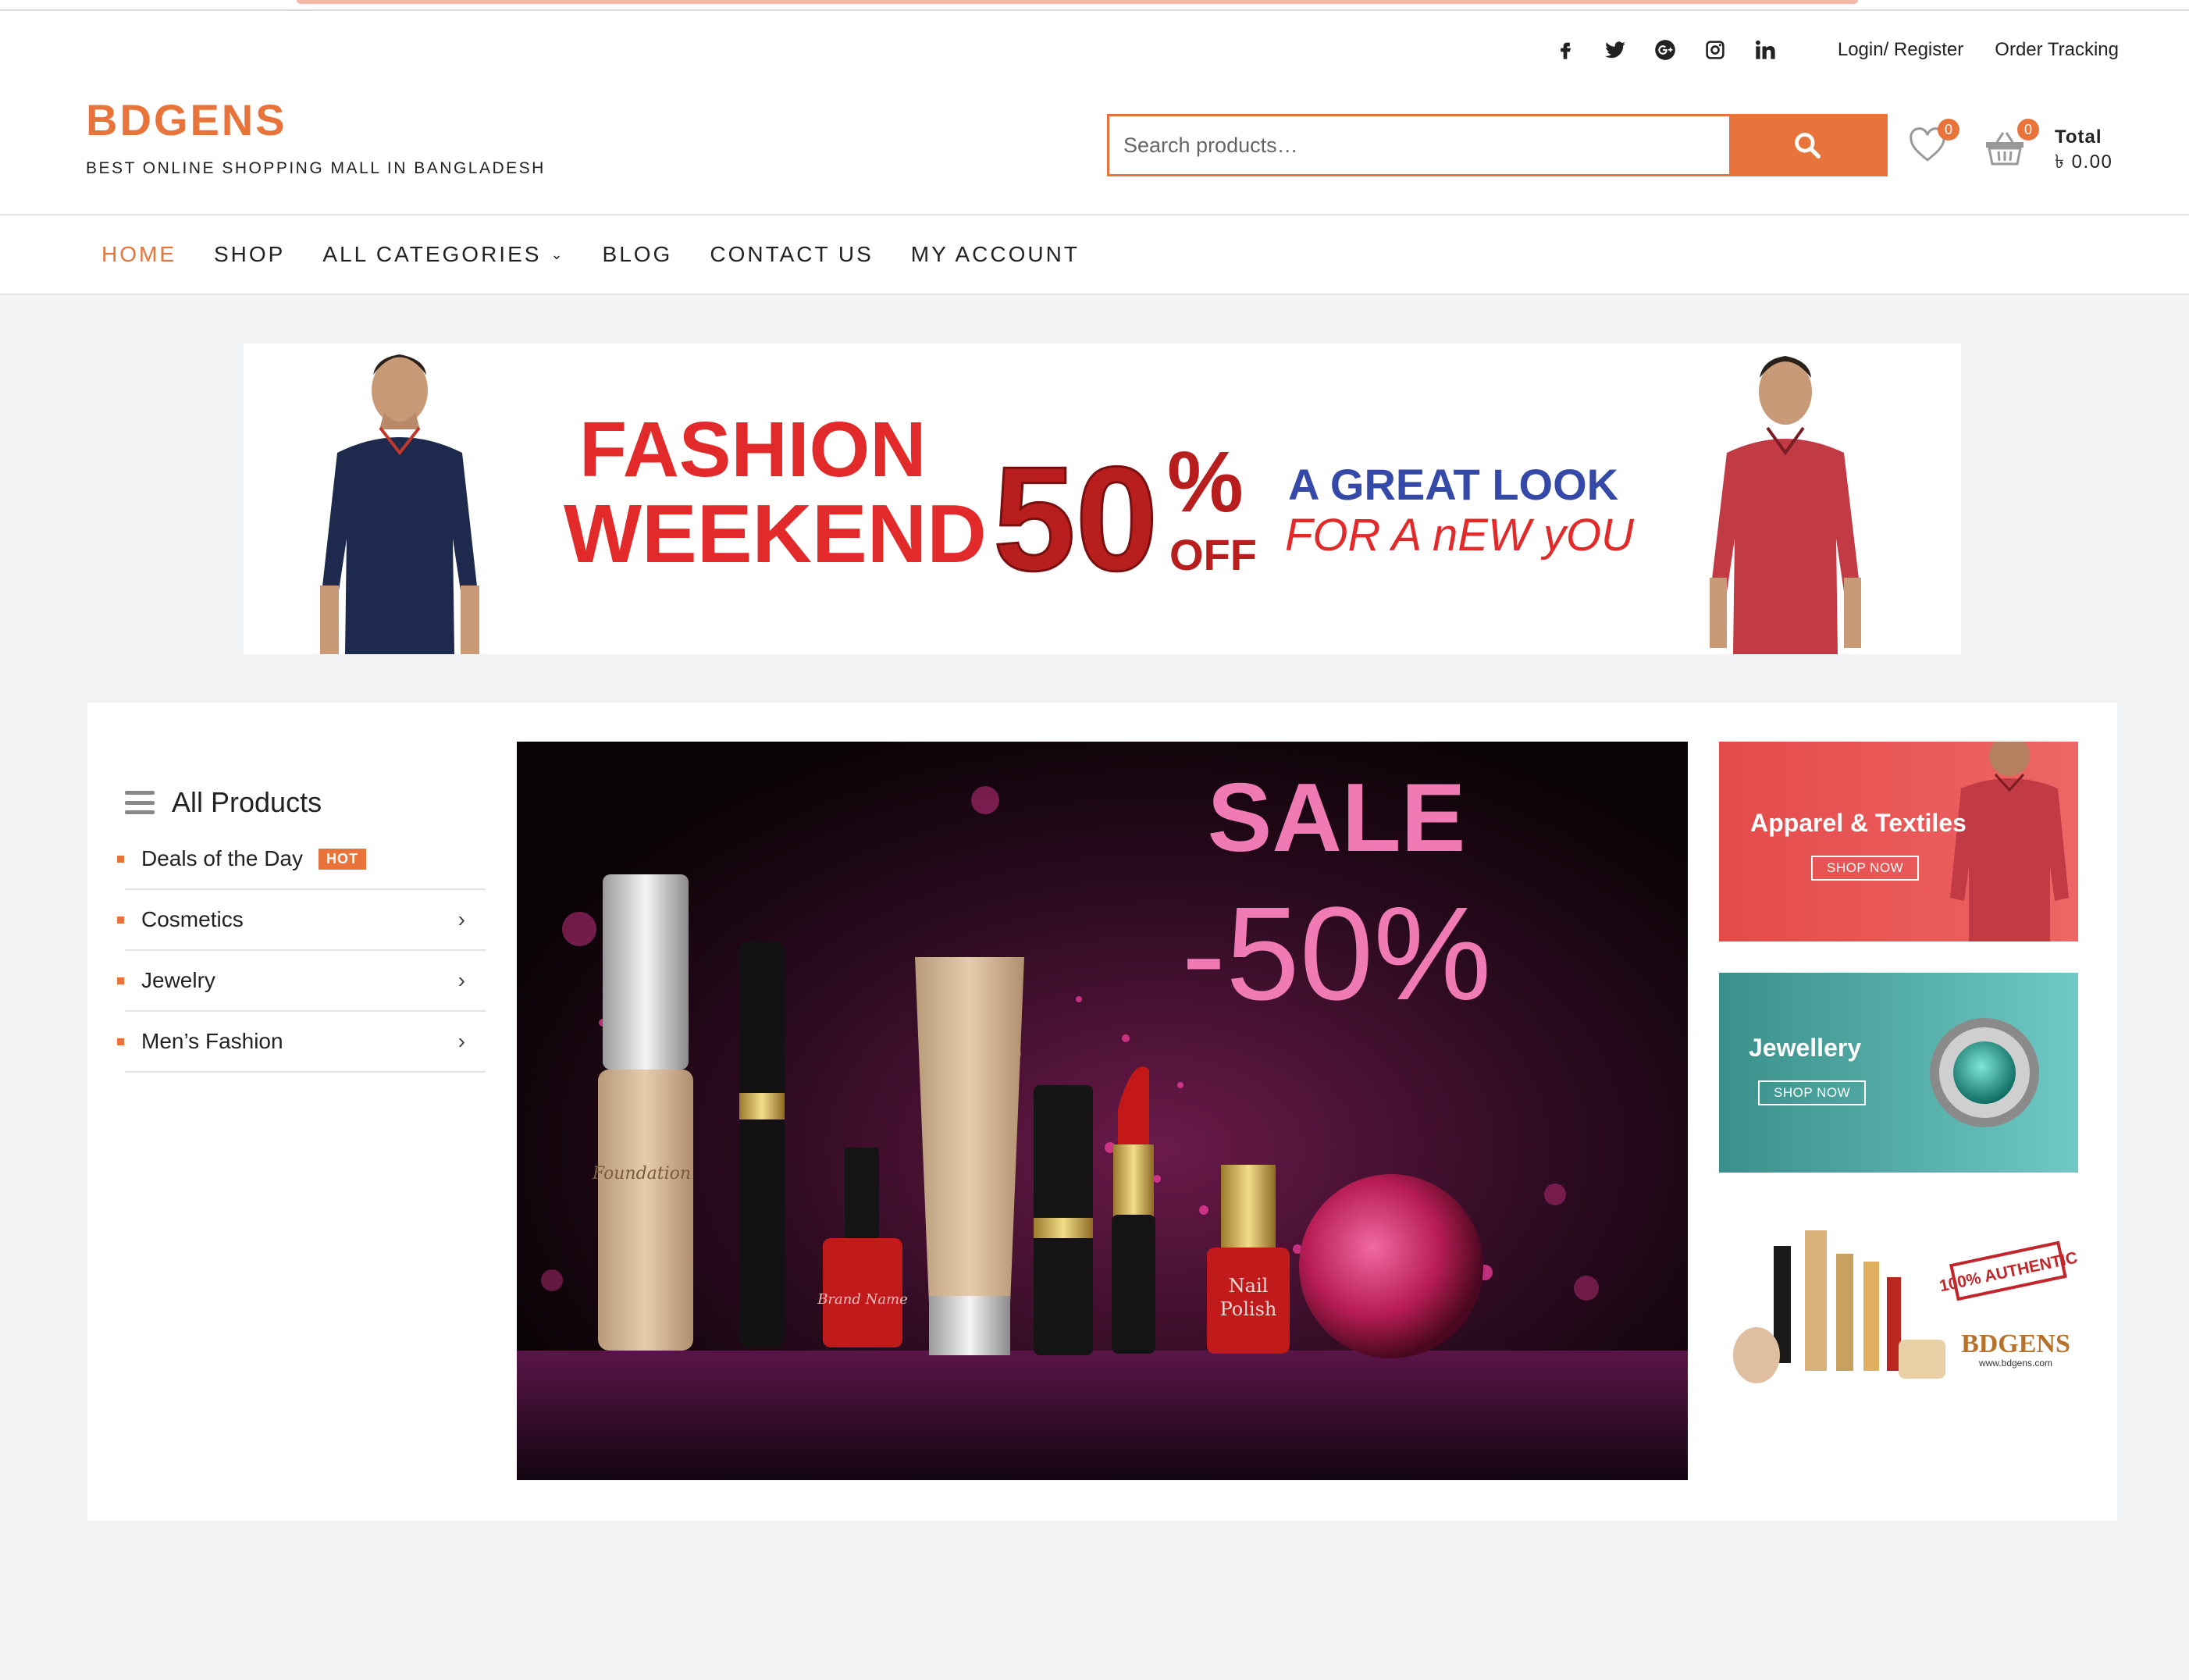  Describe the element at coordinates (1615, 50) in the screenshot. I see `twitter-icon` at that location.